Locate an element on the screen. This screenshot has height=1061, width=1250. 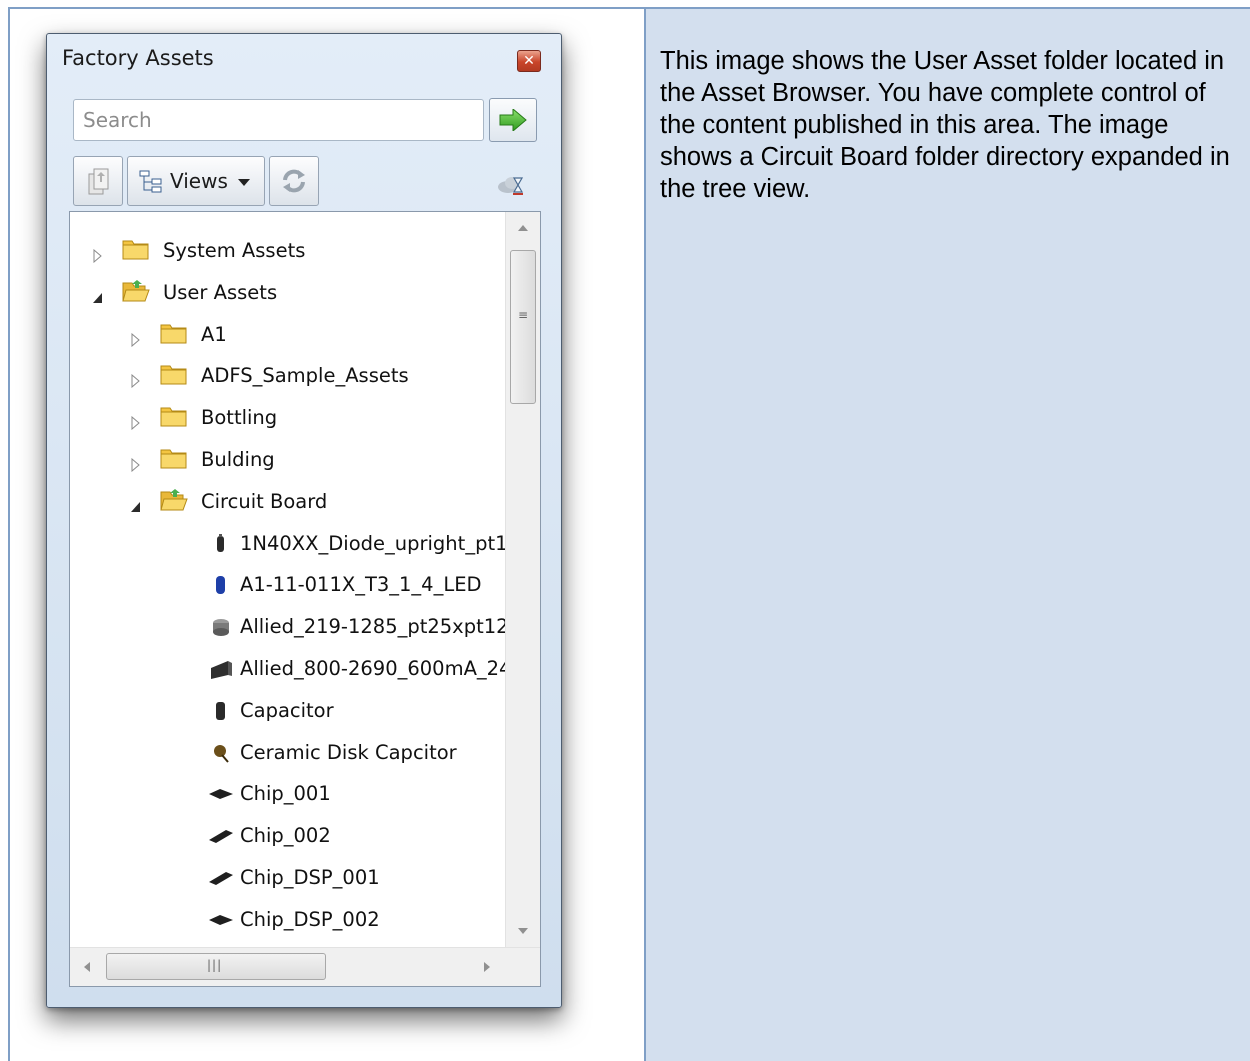
scroll-down-icon is located at coordinates (523, 931).